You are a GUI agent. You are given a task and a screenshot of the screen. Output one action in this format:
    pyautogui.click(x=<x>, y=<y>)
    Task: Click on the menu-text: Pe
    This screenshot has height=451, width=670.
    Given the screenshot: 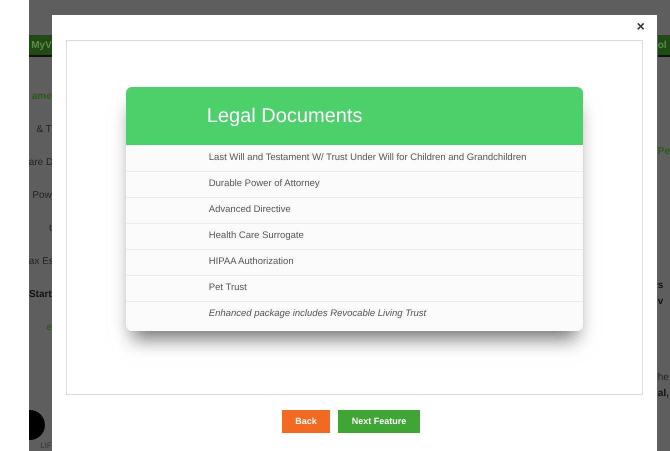 What is the action you would take?
    pyautogui.click(x=664, y=152)
    